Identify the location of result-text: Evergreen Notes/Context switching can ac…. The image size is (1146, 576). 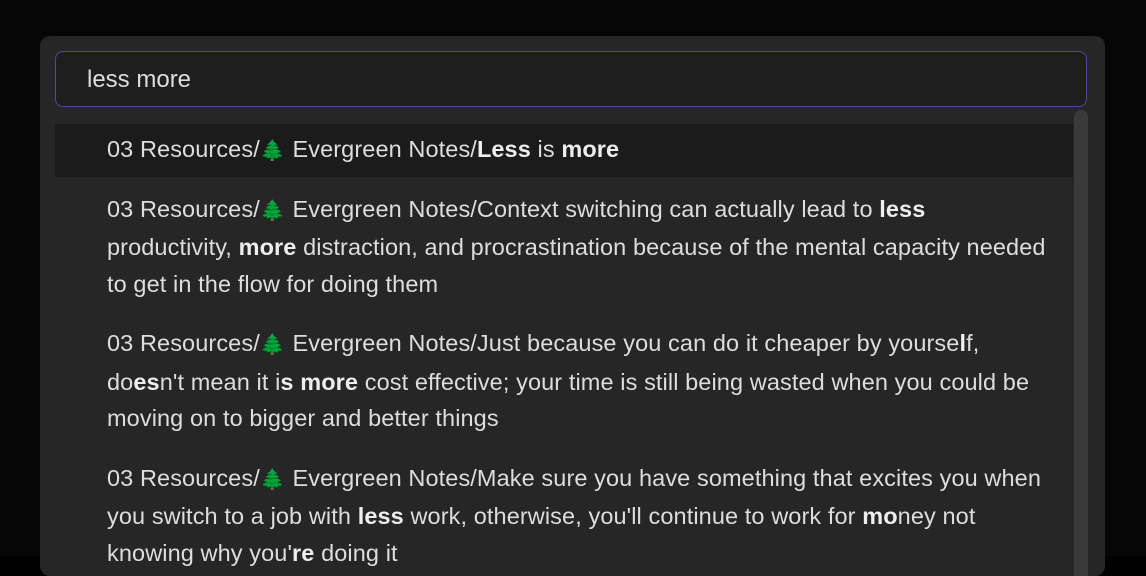
(582, 209).